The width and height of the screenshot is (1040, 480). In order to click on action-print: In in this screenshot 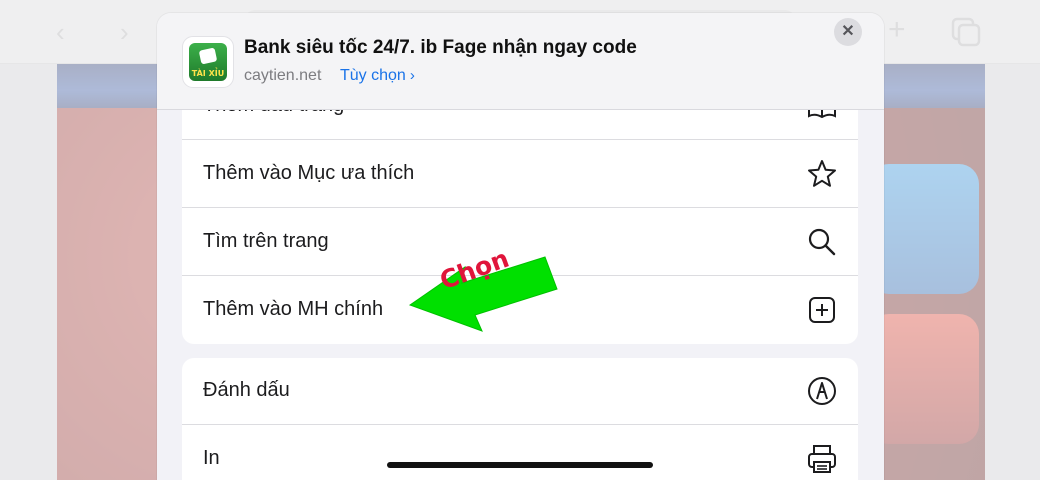, I will do `click(520, 453)`.